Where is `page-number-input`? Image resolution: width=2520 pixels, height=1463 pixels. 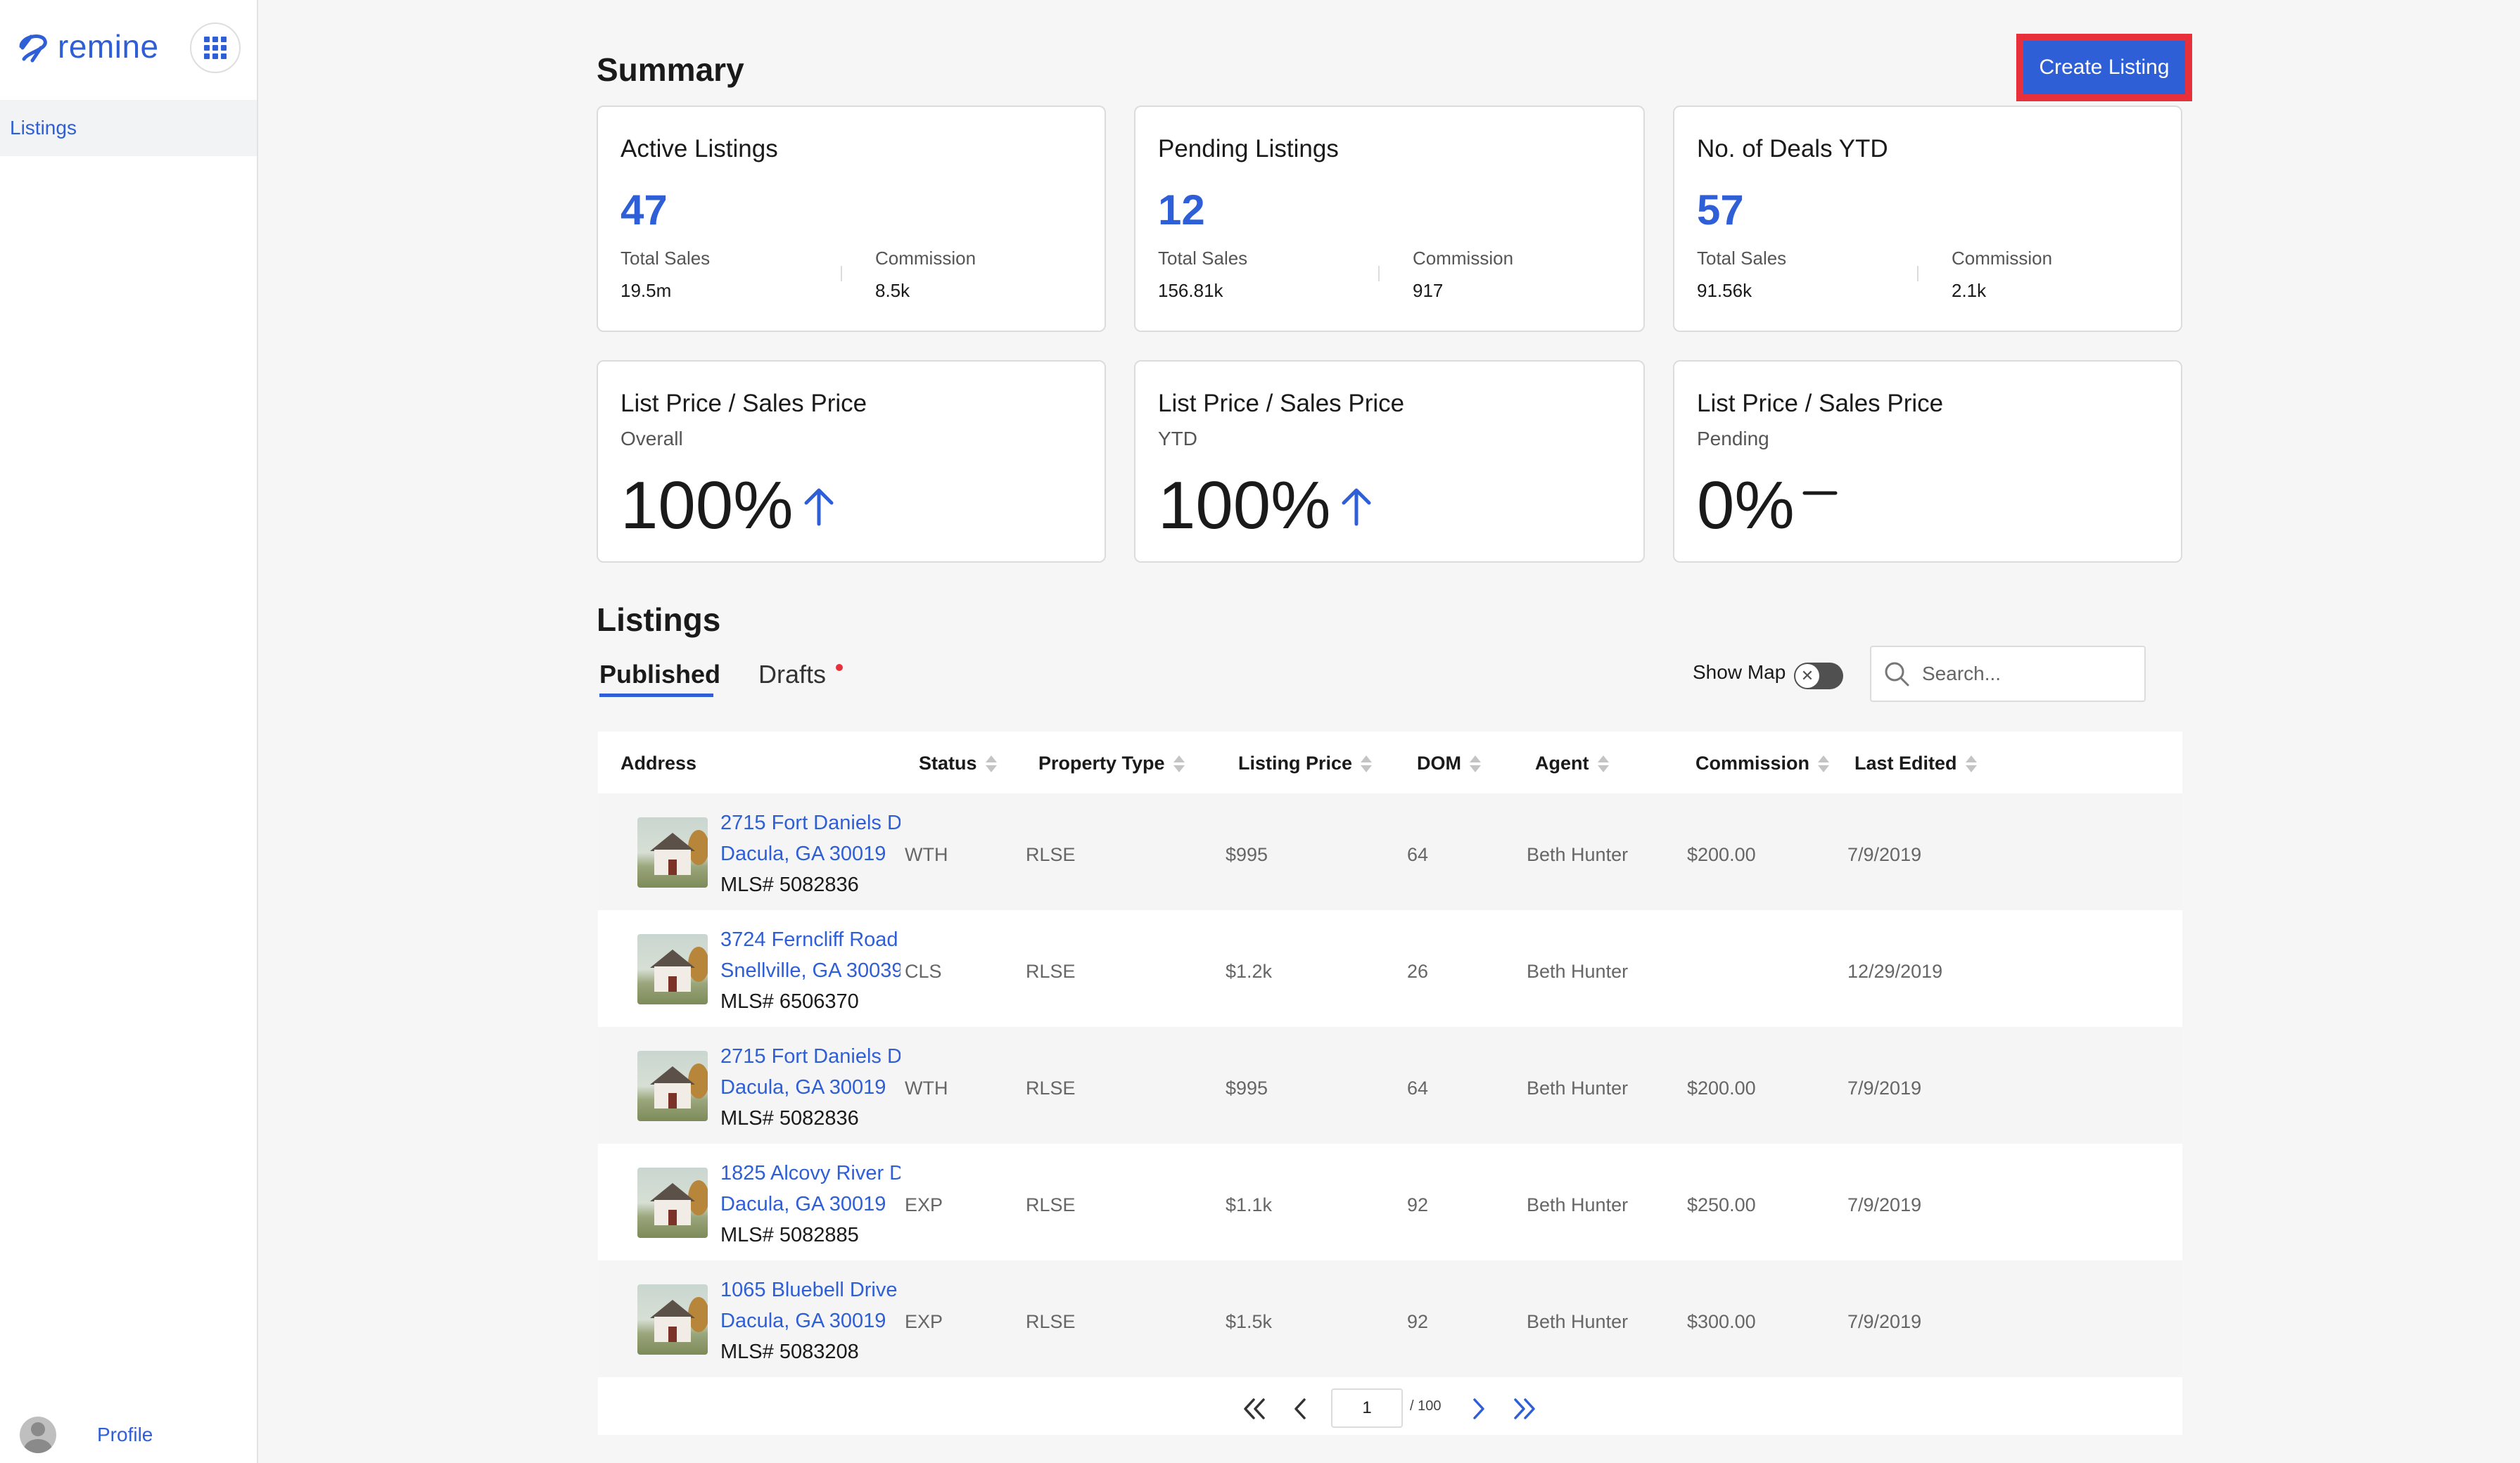 page-number-input is located at coordinates (1367, 1408).